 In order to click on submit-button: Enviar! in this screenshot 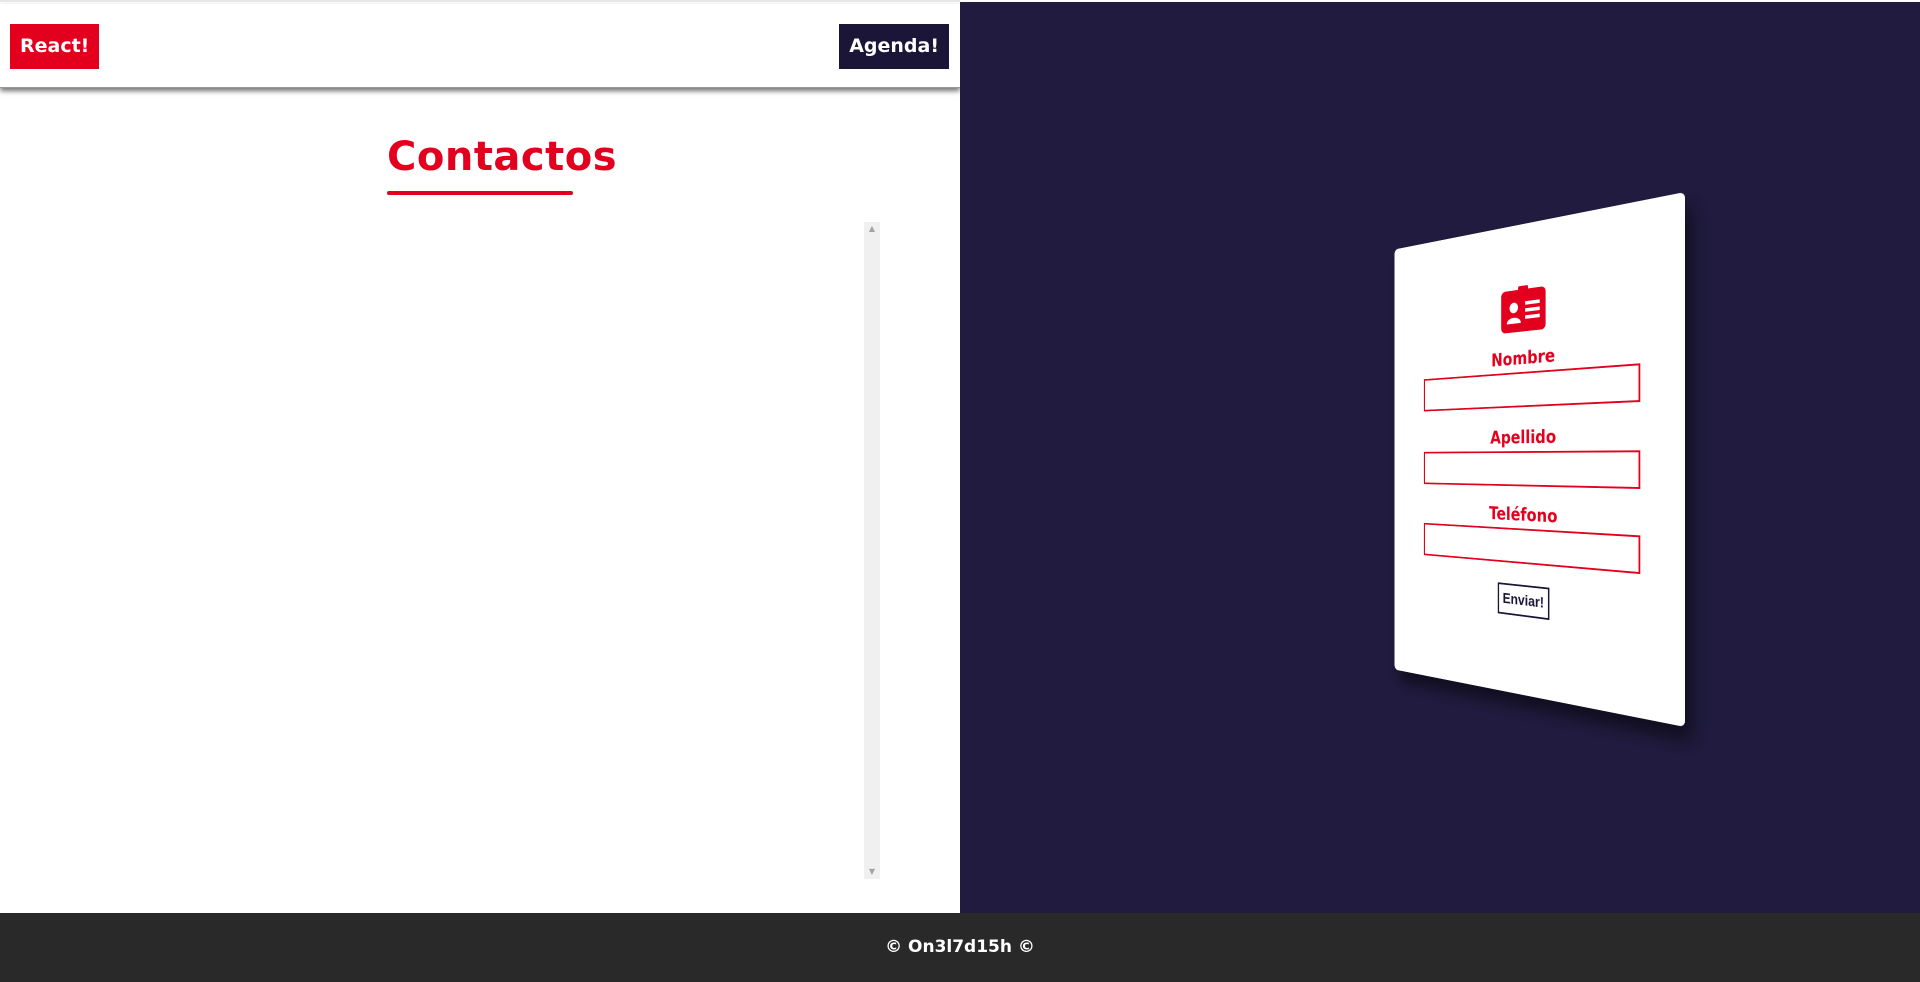, I will do `click(1523, 601)`.